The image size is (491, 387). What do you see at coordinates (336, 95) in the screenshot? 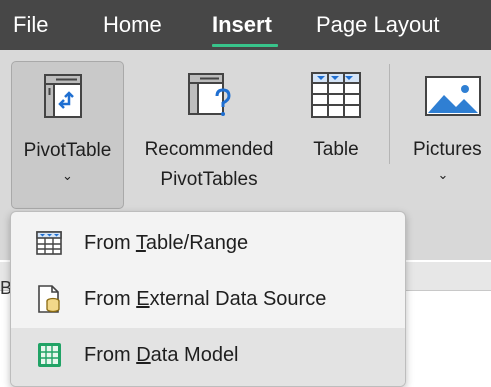
I see `table-icon` at bounding box center [336, 95].